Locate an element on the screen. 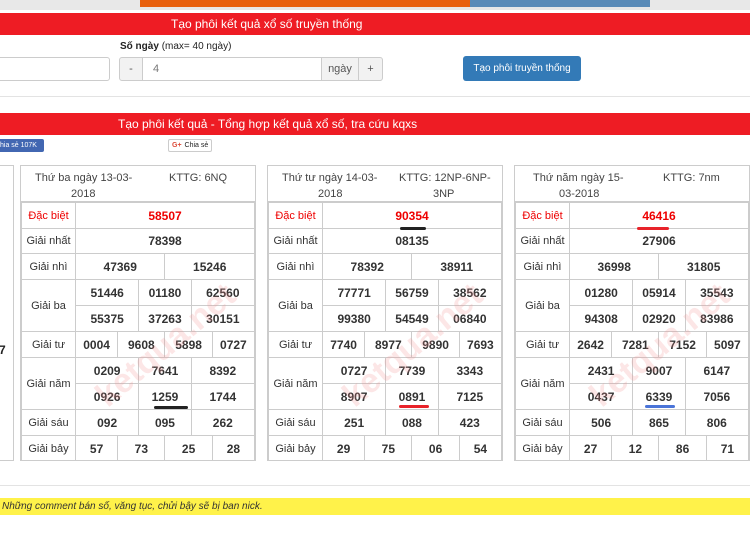 The height and width of the screenshot is (543, 750). google-share-button: G+ Chia sẻ is located at coordinates (190, 145).